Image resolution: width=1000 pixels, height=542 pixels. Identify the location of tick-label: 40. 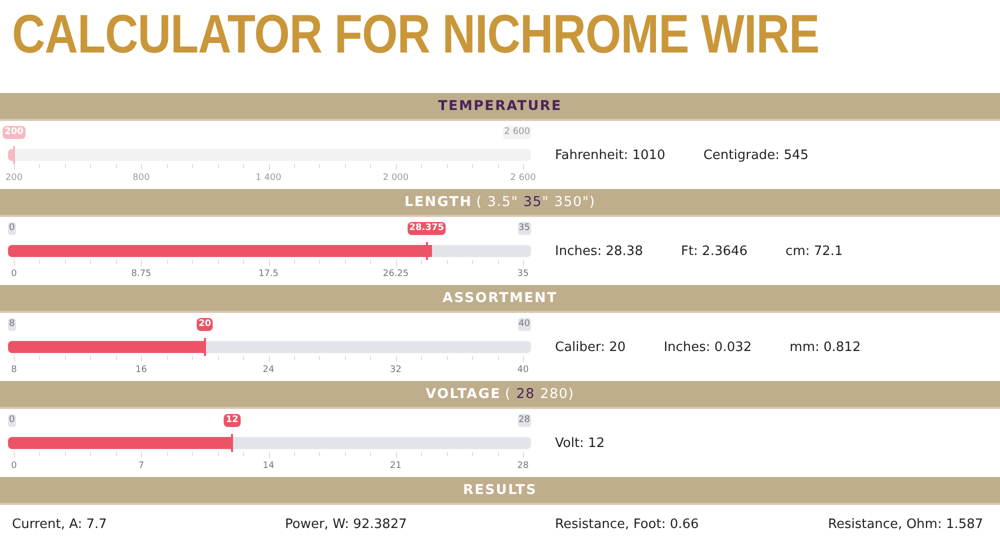
(523, 370).